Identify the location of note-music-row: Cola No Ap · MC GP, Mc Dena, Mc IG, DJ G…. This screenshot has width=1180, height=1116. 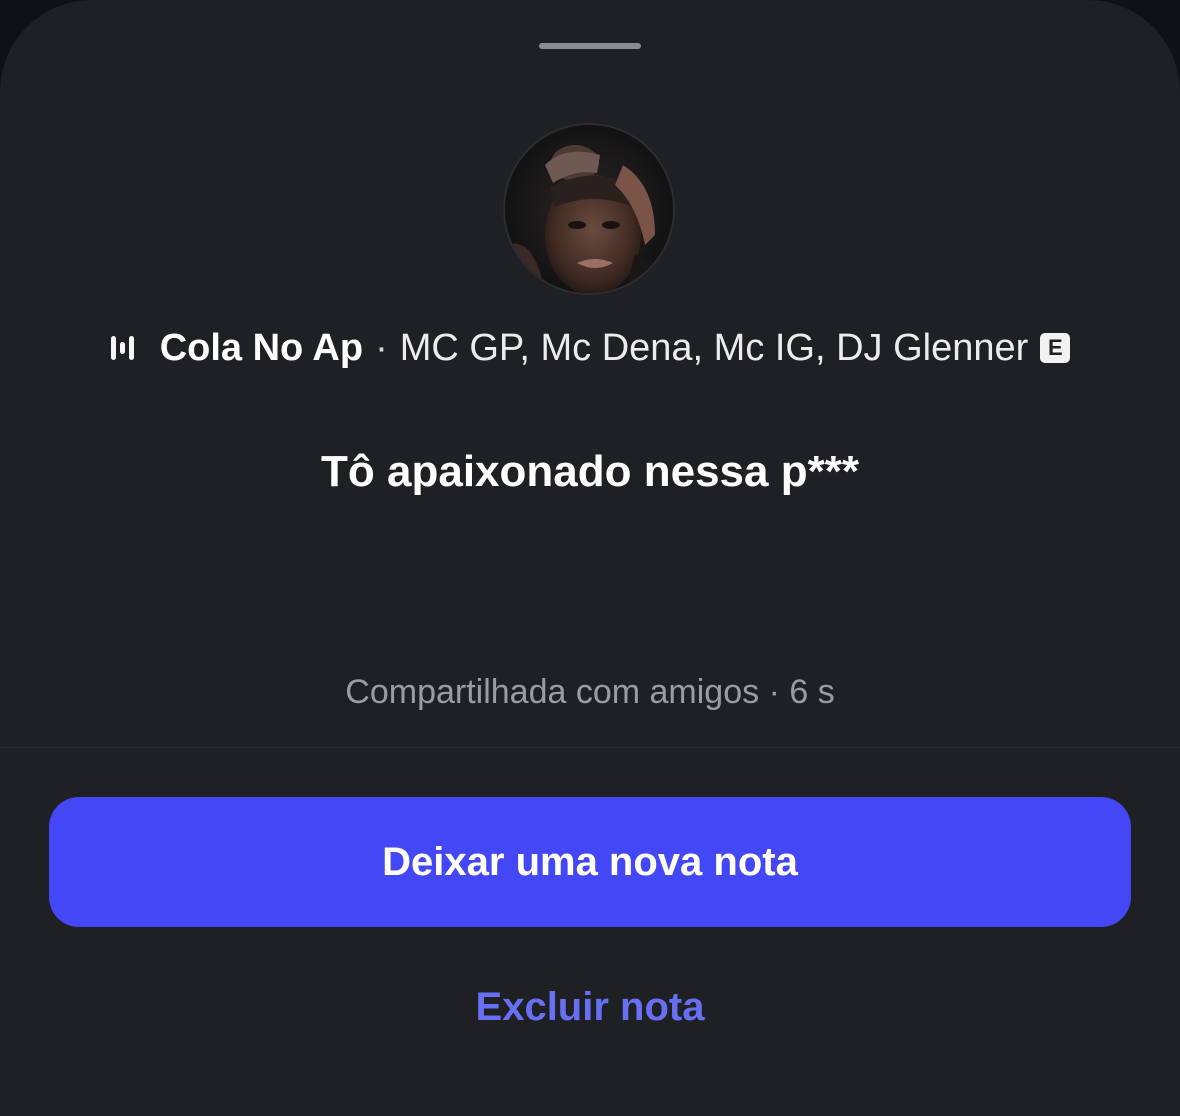
(590, 348).